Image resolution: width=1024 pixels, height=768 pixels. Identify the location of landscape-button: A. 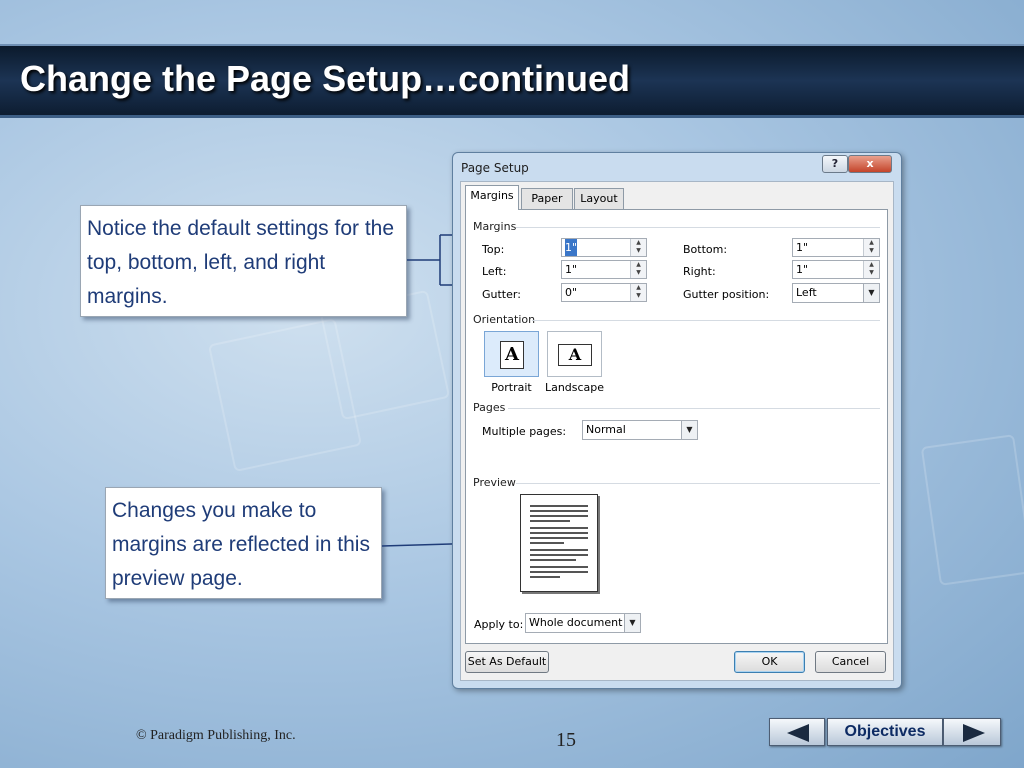
(574, 354).